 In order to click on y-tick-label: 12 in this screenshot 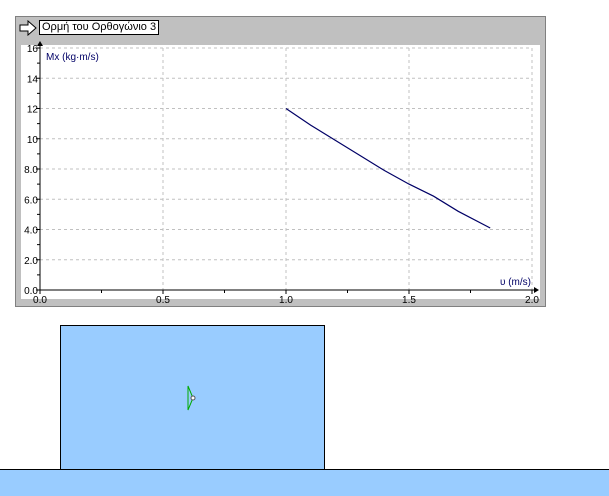, I will do `click(33, 110)`.